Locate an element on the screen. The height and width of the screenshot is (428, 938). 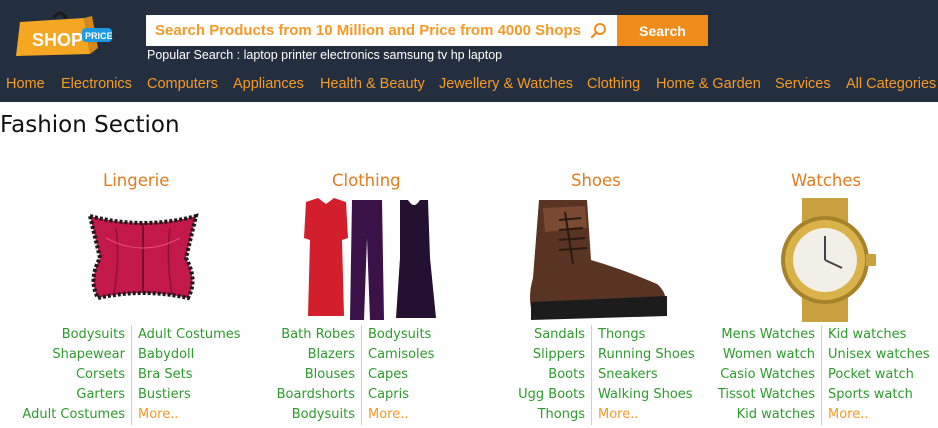
category-link: Bustiers is located at coordinates (195, 395).